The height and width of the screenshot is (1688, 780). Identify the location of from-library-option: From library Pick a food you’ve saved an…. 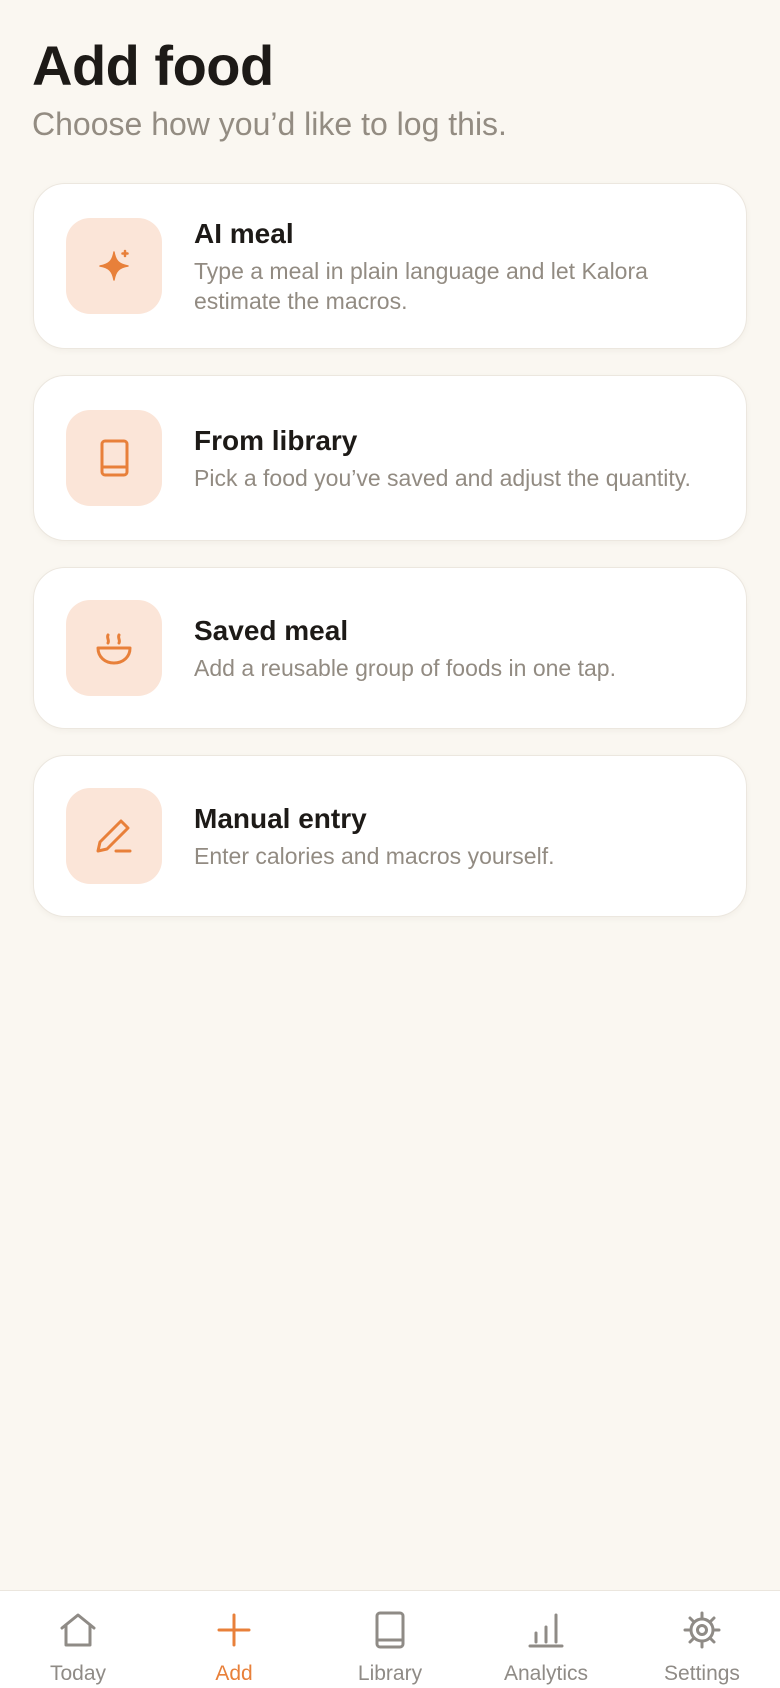
(390, 458).